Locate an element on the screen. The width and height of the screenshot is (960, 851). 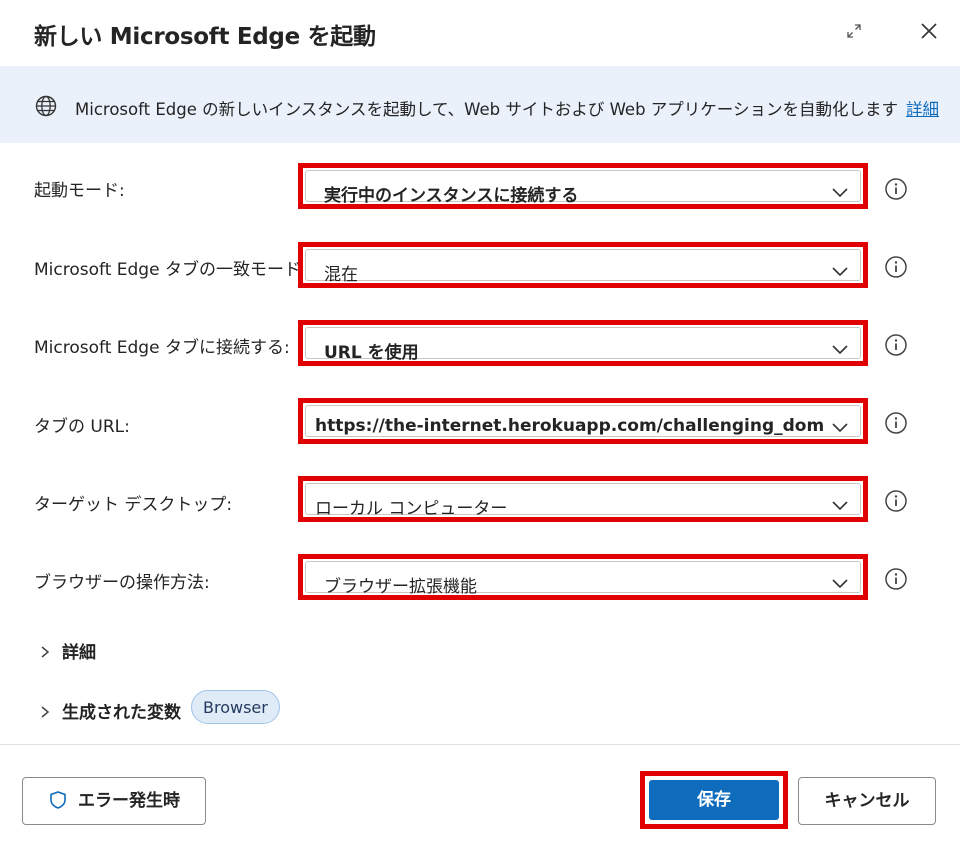
on-error-button: エラー発生時 is located at coordinates (114, 801).